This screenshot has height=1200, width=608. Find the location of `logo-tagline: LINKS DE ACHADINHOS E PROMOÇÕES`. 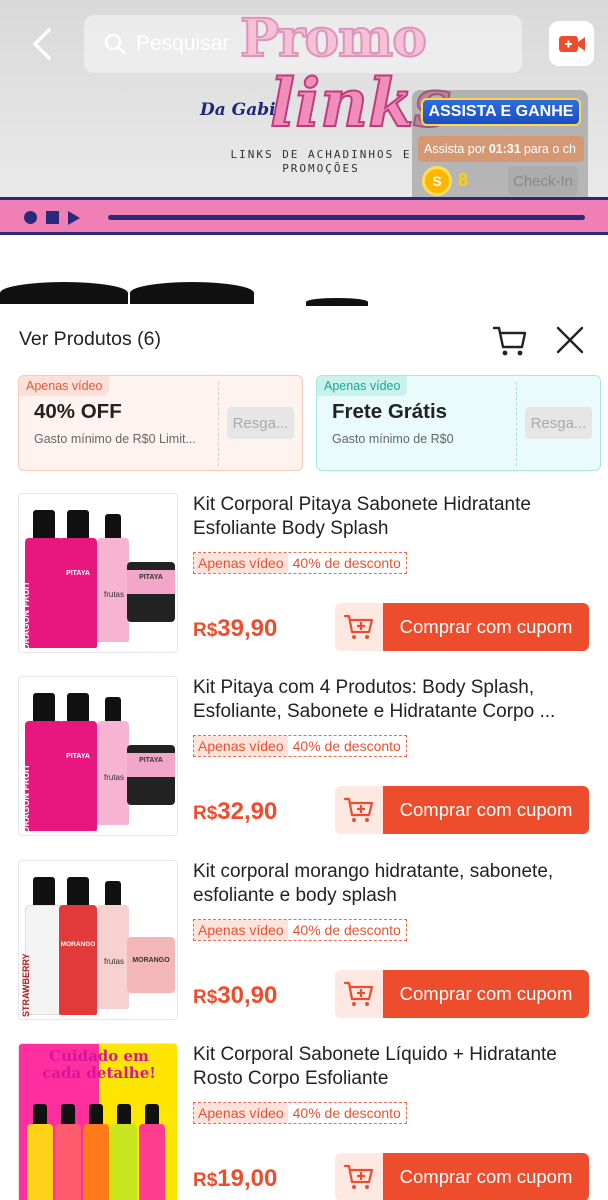

logo-tagline: LINKS DE ACHADINHOS E PROMOÇÕES is located at coordinates (321, 161).